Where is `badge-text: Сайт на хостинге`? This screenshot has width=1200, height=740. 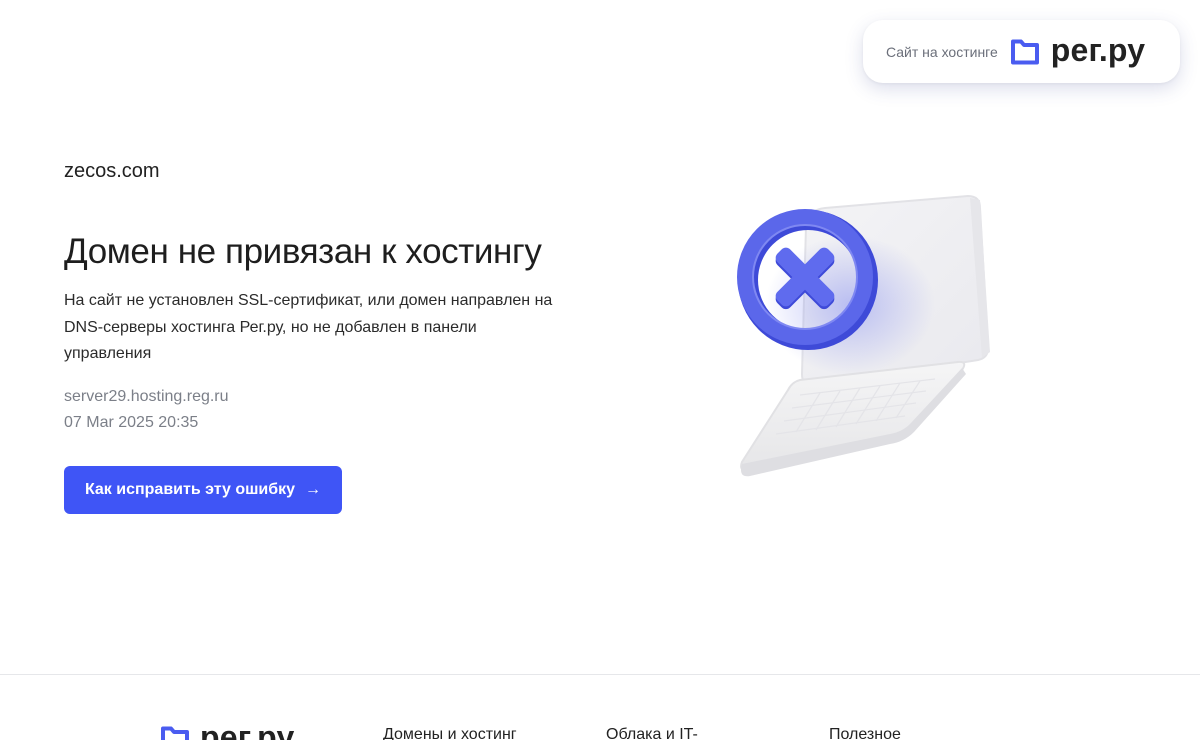 badge-text: Сайт на хостинге is located at coordinates (942, 51).